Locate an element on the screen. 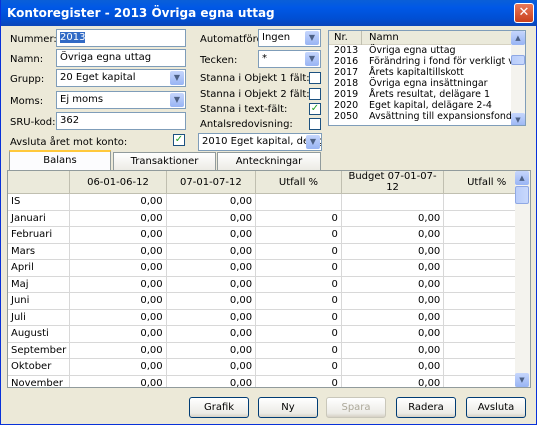  list-item: 2013 Övriga egna uttag is located at coordinates (421, 50).